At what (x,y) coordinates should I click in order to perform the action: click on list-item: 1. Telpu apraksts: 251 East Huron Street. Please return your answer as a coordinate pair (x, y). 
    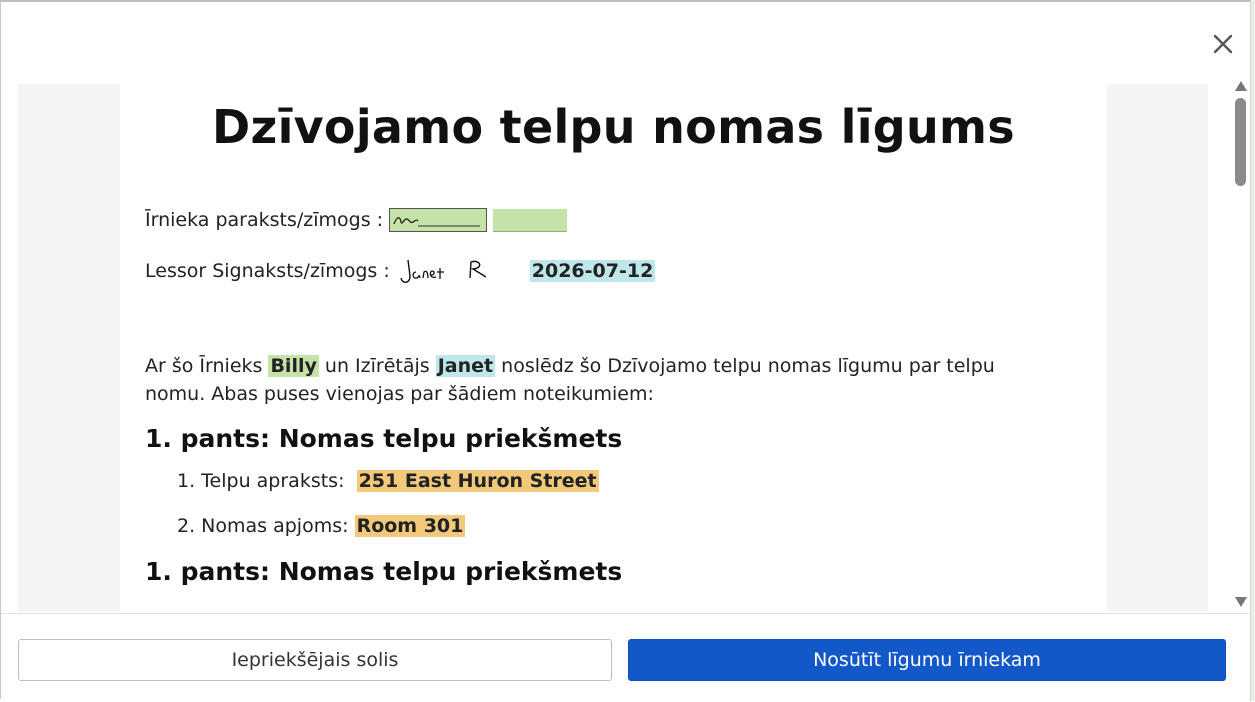
    Looking at the image, I should click on (388, 481).